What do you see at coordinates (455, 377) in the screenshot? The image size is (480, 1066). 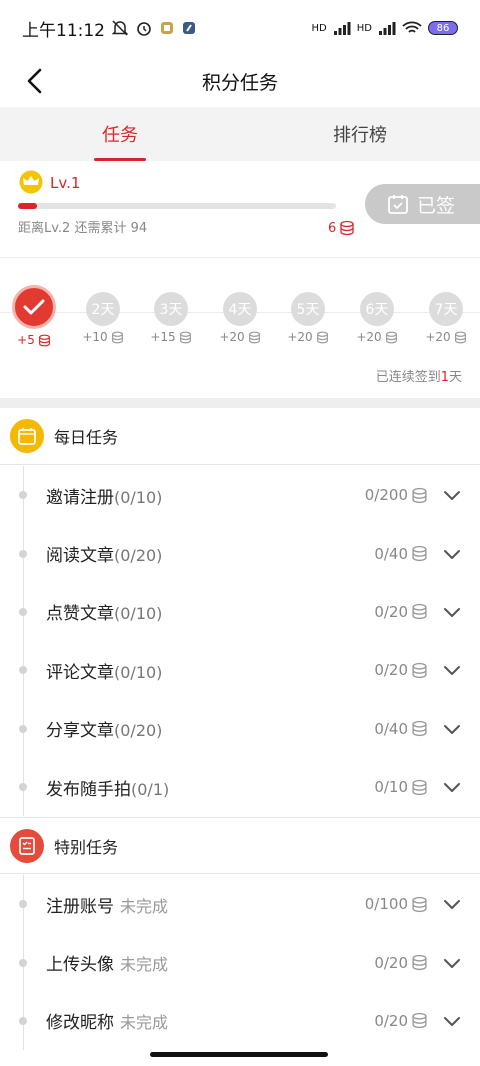 I see `streak-suffix: 天` at bounding box center [455, 377].